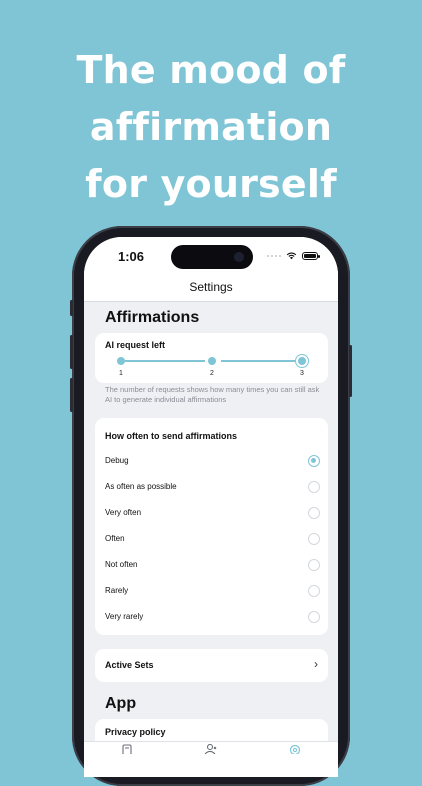 Image resolution: width=422 pixels, height=786 pixels. Describe the element at coordinates (239, 257) in the screenshot. I see `camera-icon` at that location.